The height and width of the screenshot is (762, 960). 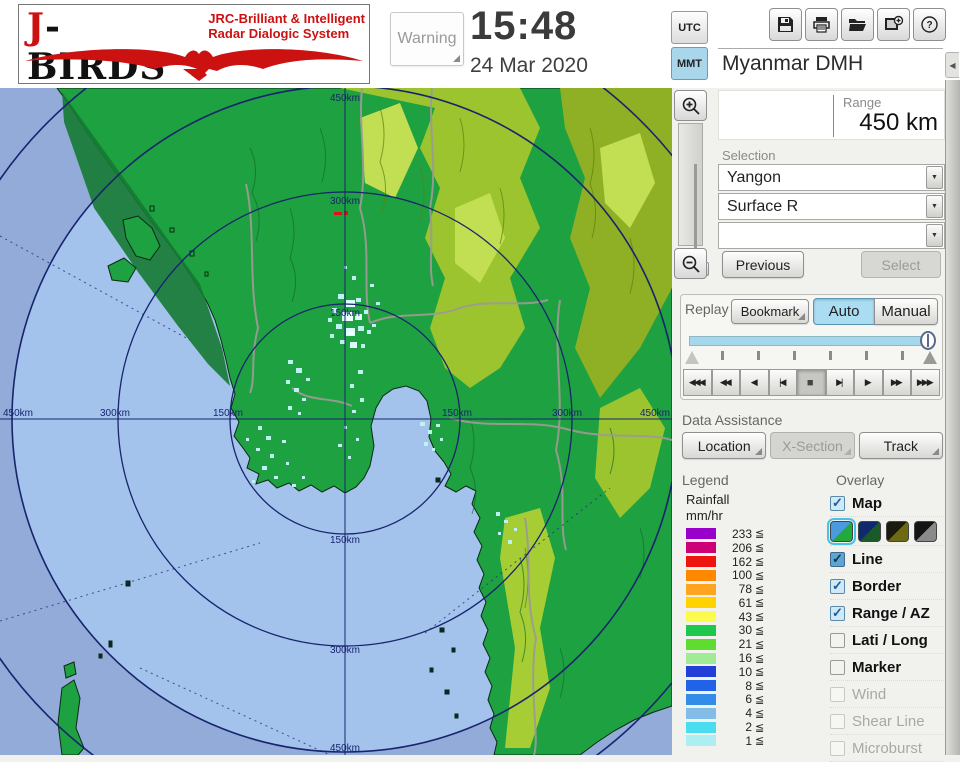 I want to click on capture-button, so click(x=893, y=24).